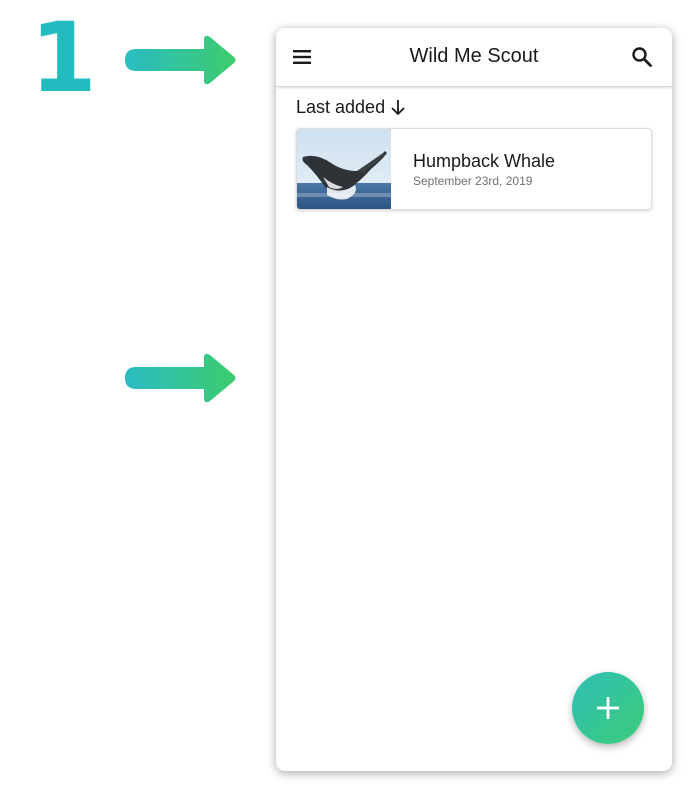 This screenshot has width=700, height=800. What do you see at coordinates (63, 58) in the screenshot?
I see `step-number: 1` at bounding box center [63, 58].